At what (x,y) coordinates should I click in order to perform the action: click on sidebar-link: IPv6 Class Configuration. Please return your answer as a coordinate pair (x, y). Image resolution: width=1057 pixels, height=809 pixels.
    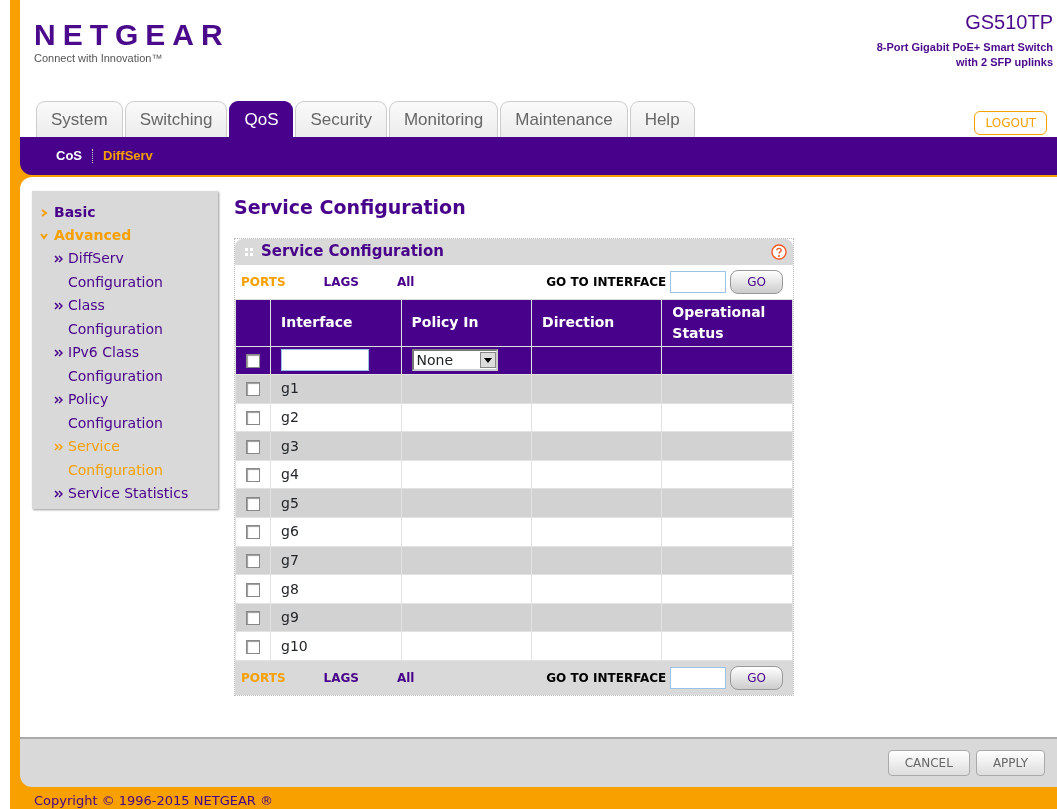
    Looking at the image, I should click on (131, 364).